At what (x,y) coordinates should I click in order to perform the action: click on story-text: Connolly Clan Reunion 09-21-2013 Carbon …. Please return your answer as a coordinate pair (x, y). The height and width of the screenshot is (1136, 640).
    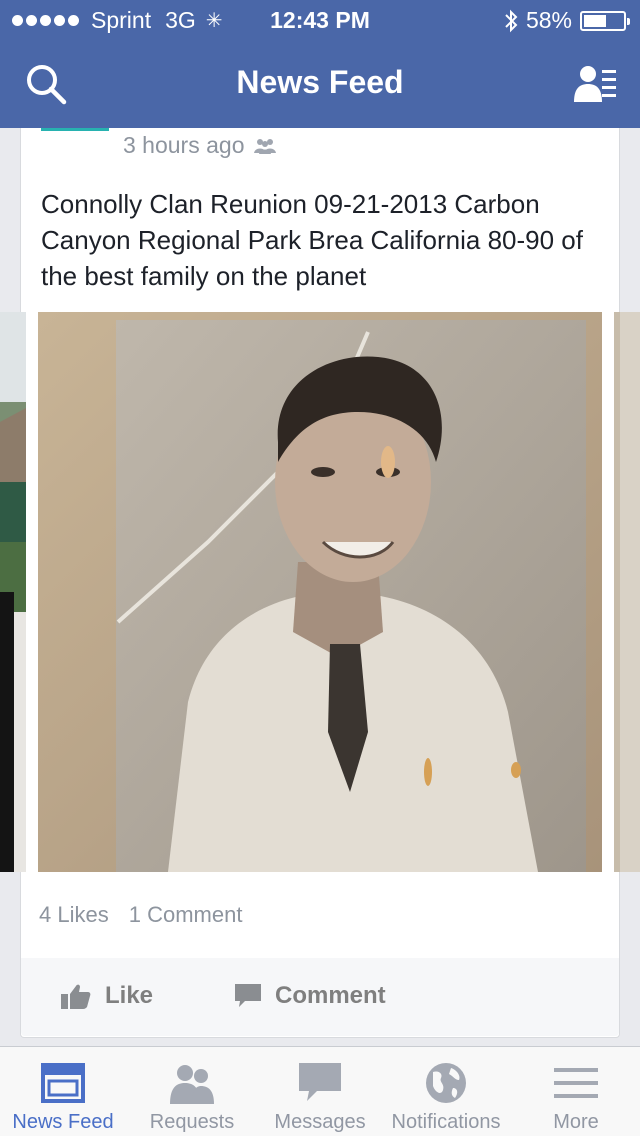
    Looking at the image, I should click on (312, 240).